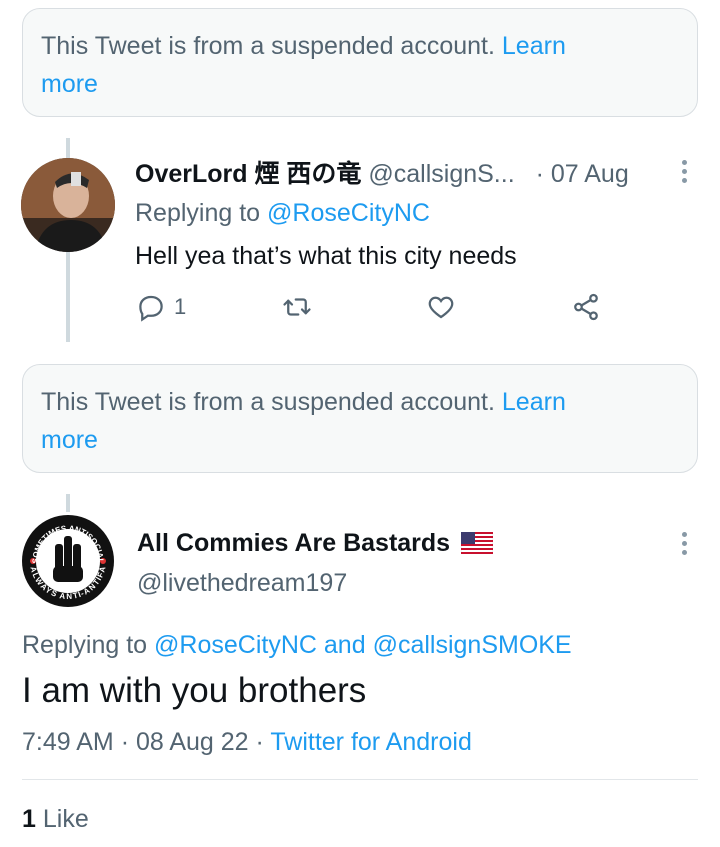 The width and height of the screenshot is (720, 847). I want to click on handle: @livethedream197, so click(242, 583).